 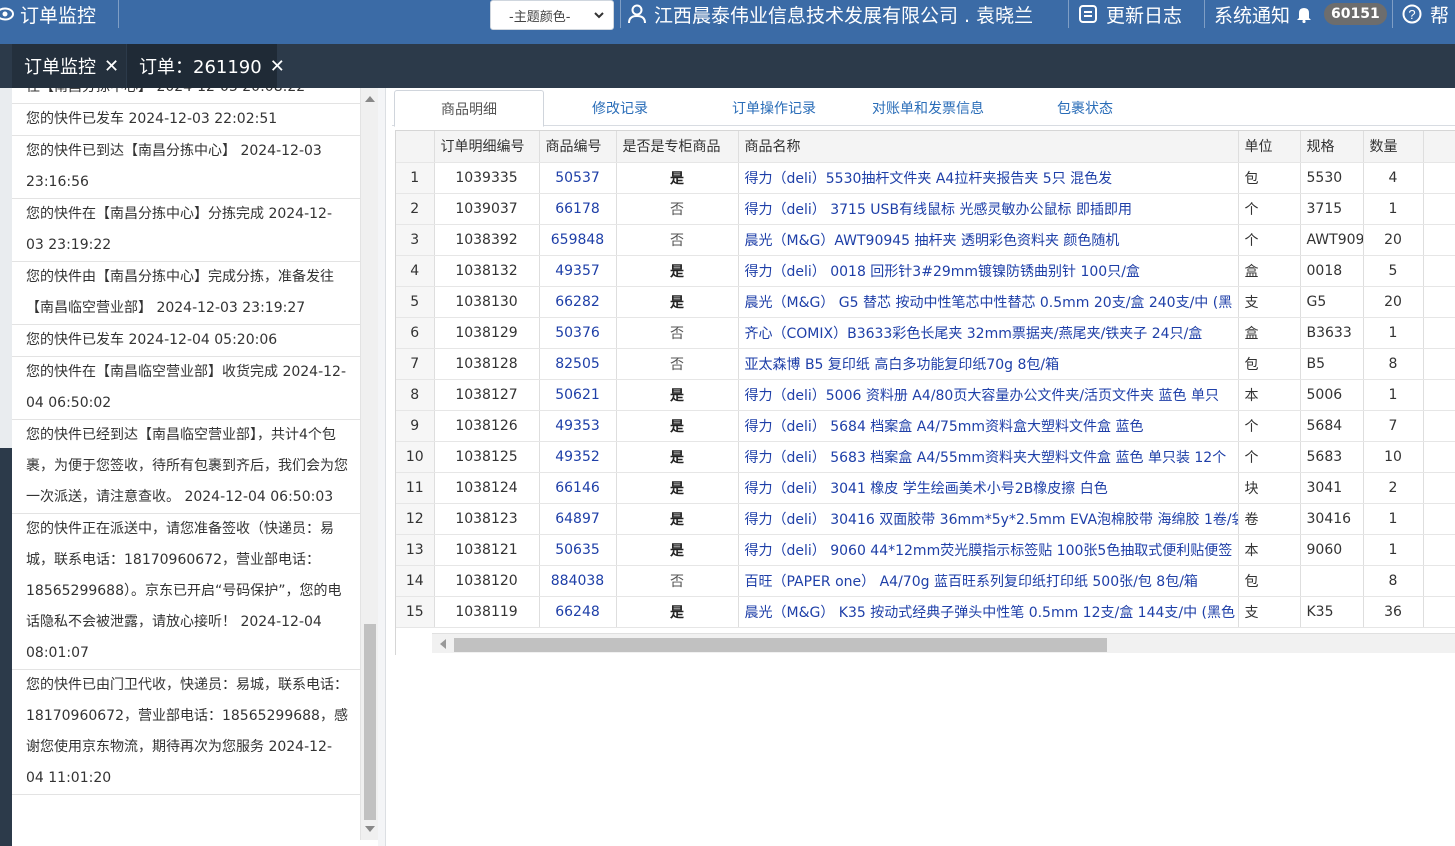 I want to click on col-header-unit: 单位, so click(x=1269, y=147).